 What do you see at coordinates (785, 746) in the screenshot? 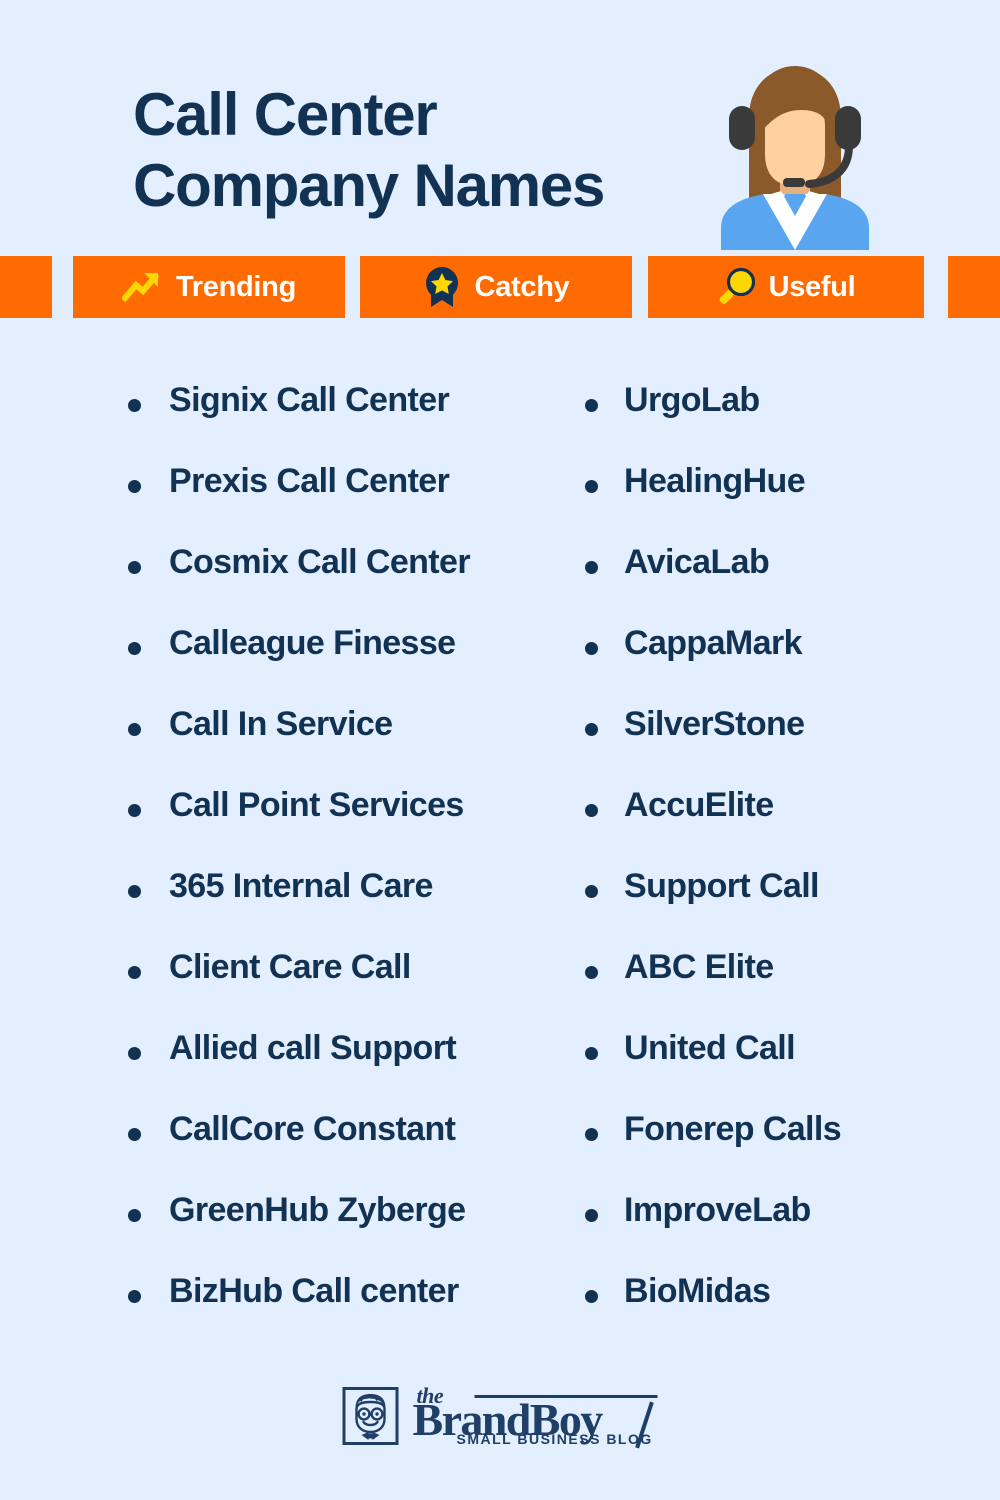
I see `list-item: SilverStone` at bounding box center [785, 746].